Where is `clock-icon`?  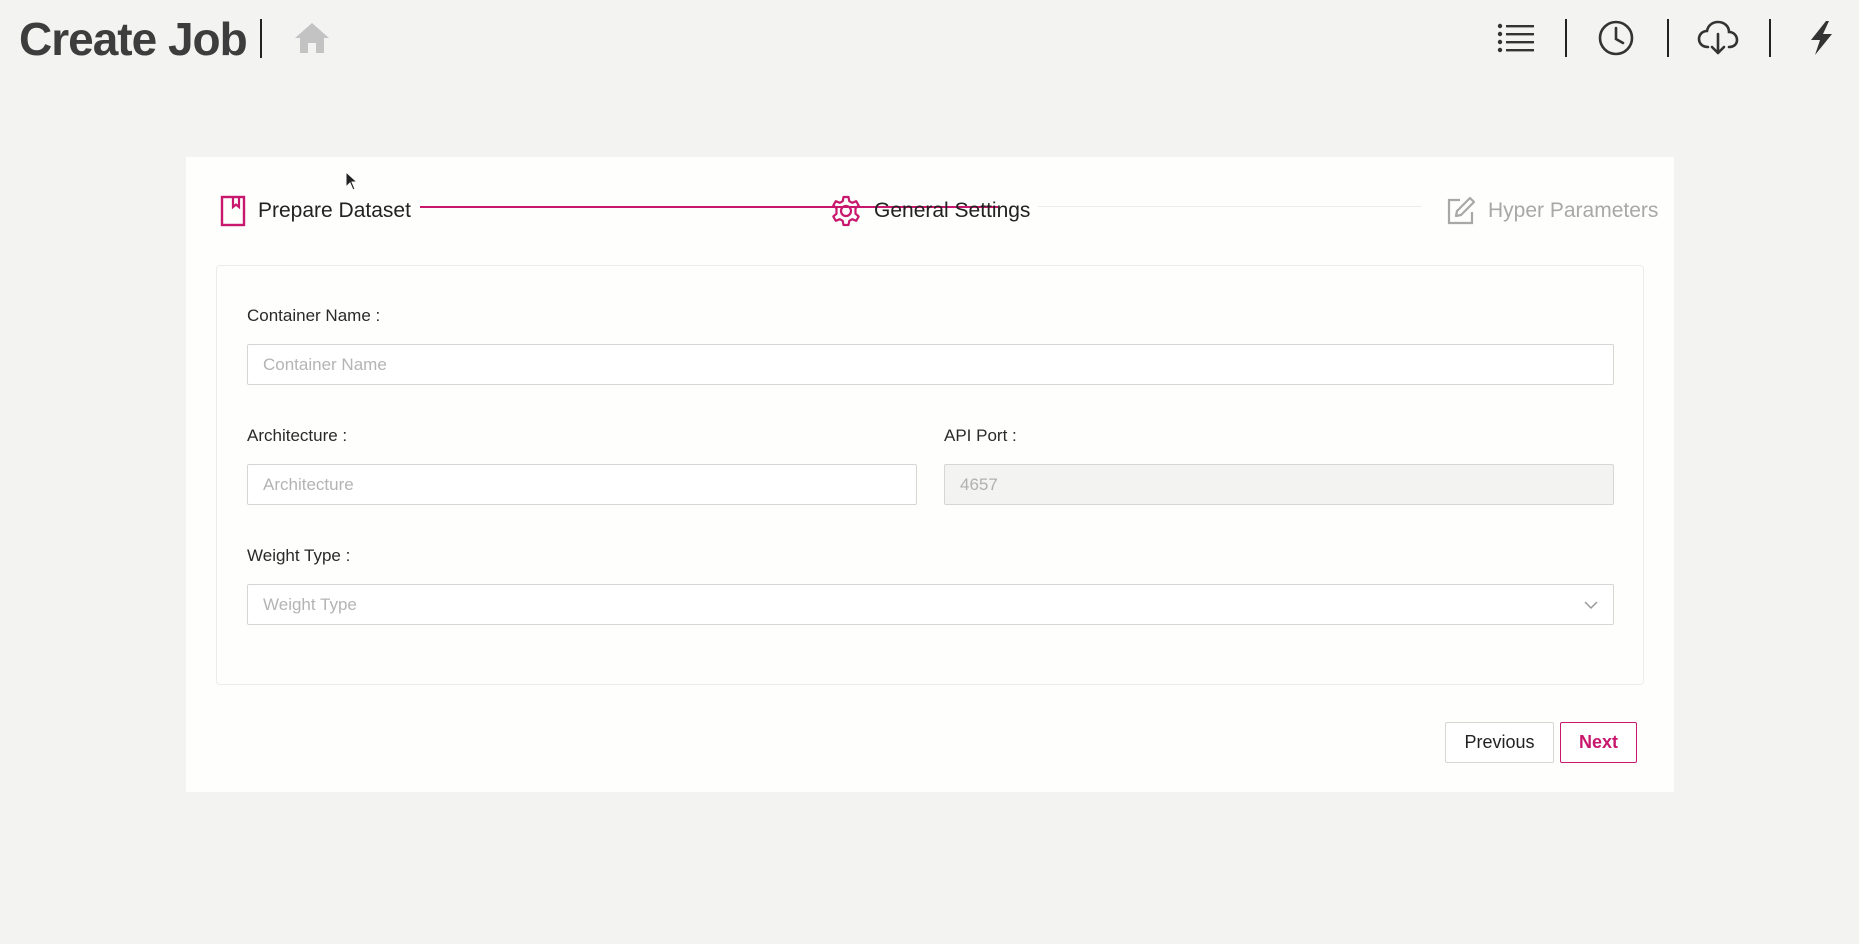 clock-icon is located at coordinates (1616, 38).